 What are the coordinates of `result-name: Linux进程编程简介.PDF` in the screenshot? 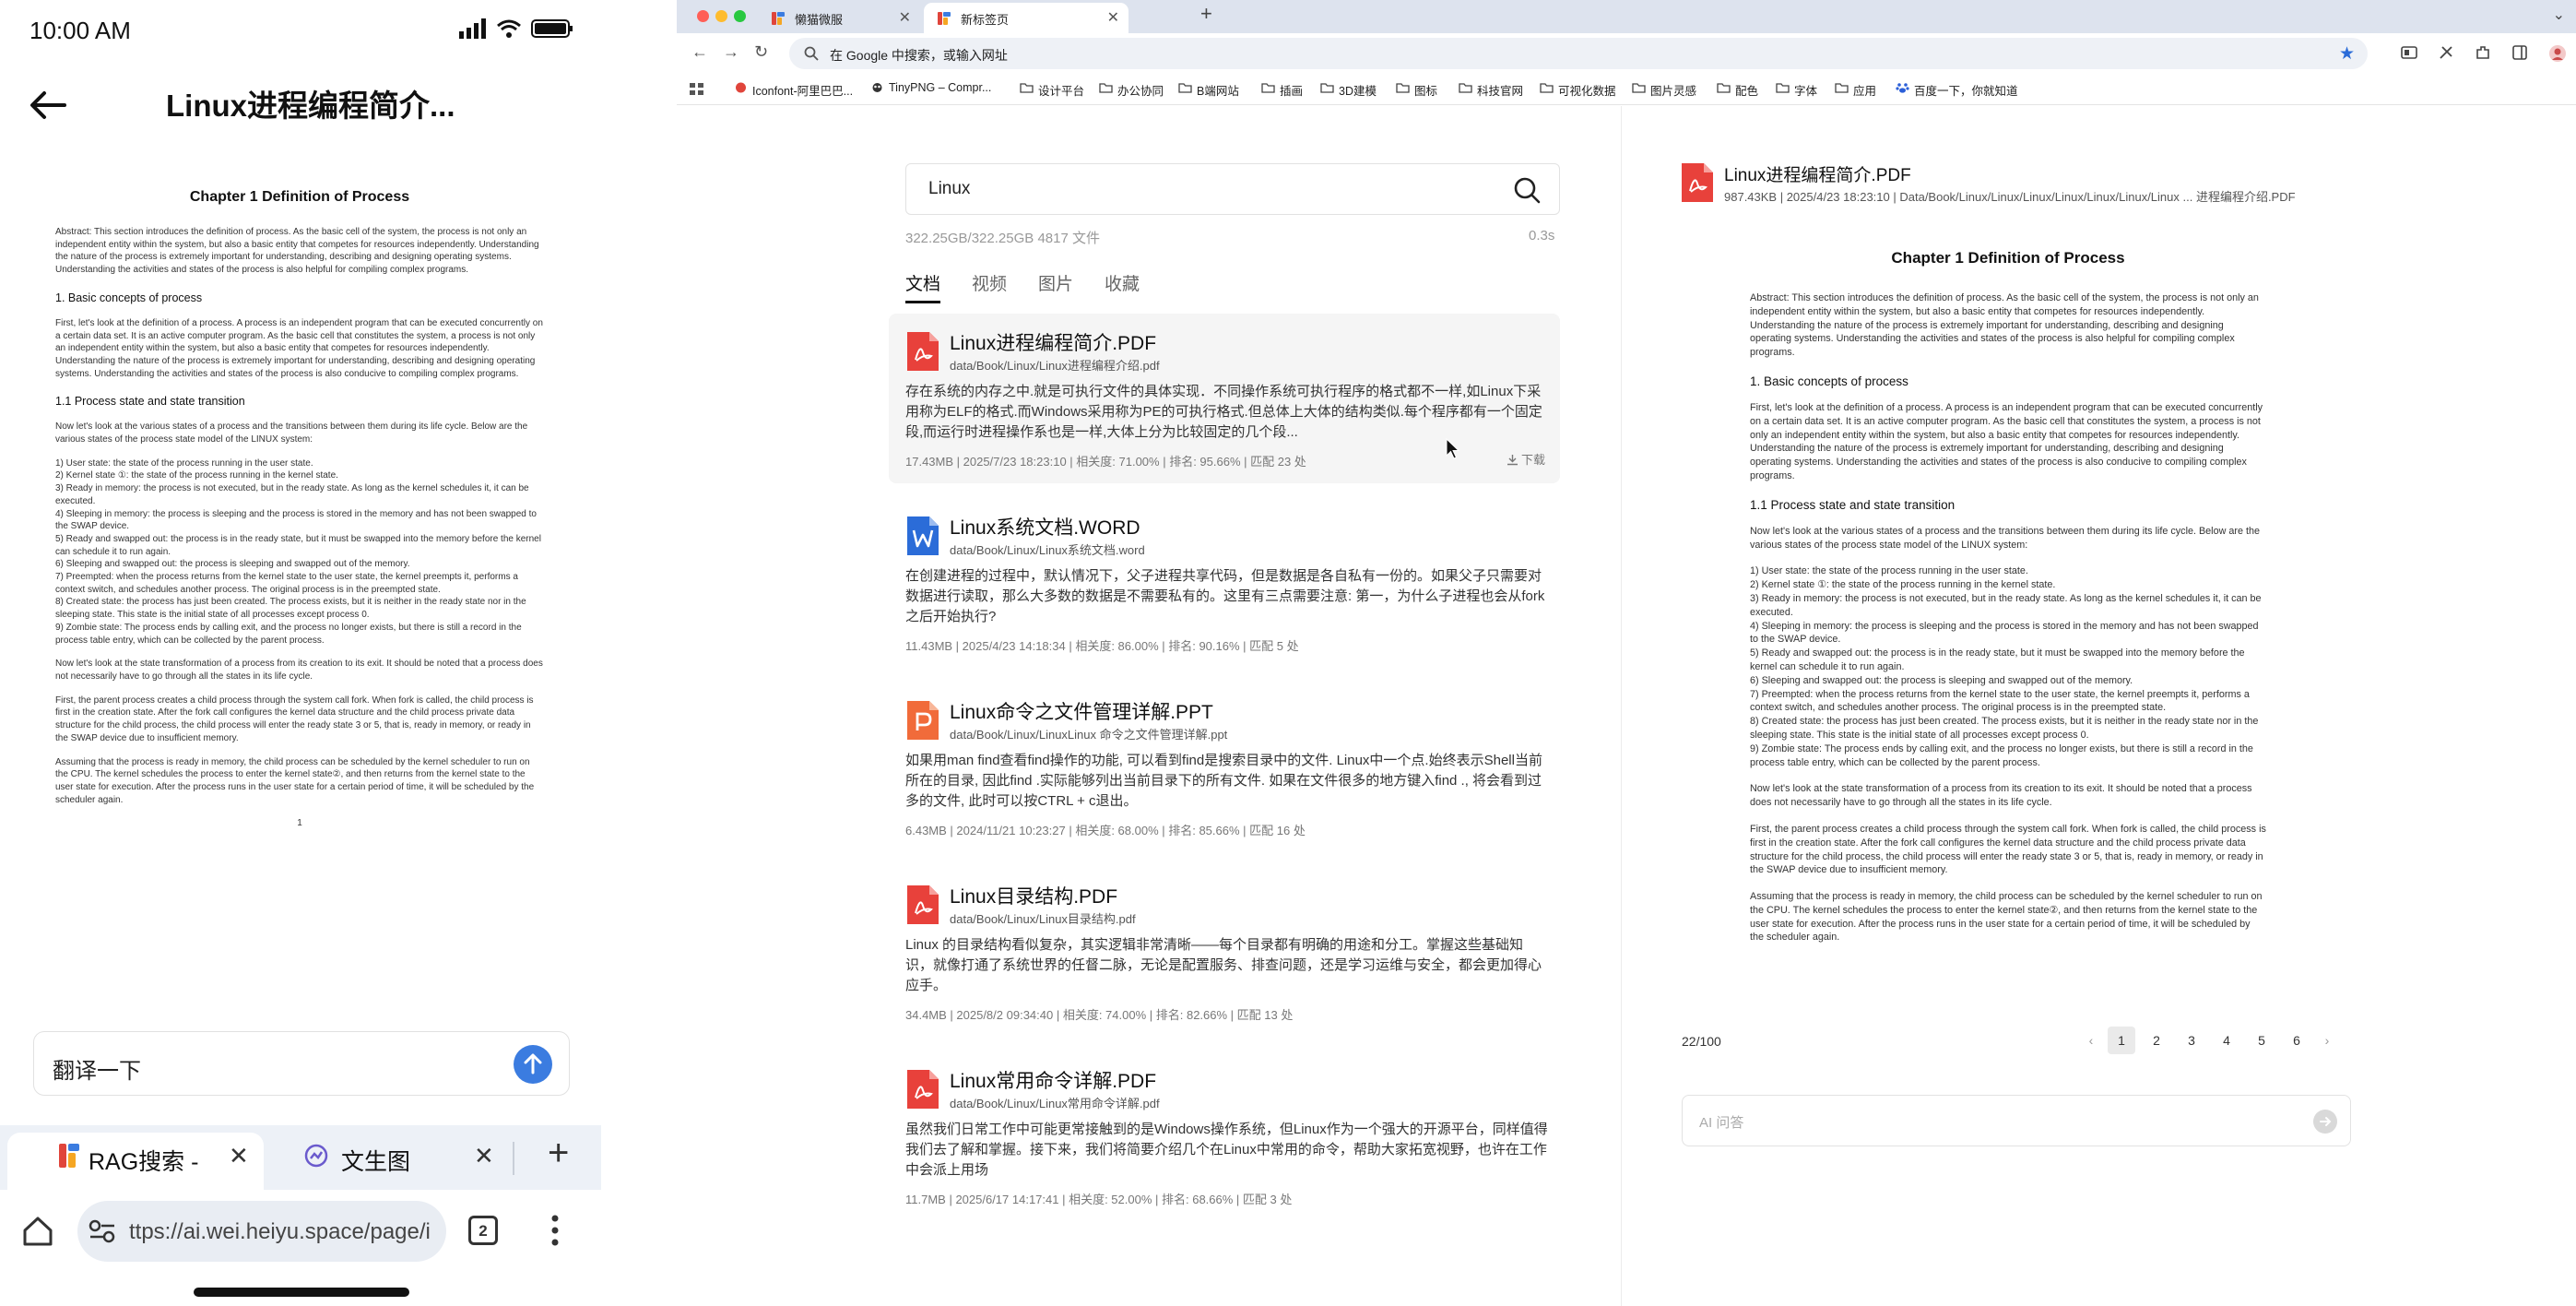 It's located at (1053, 342).